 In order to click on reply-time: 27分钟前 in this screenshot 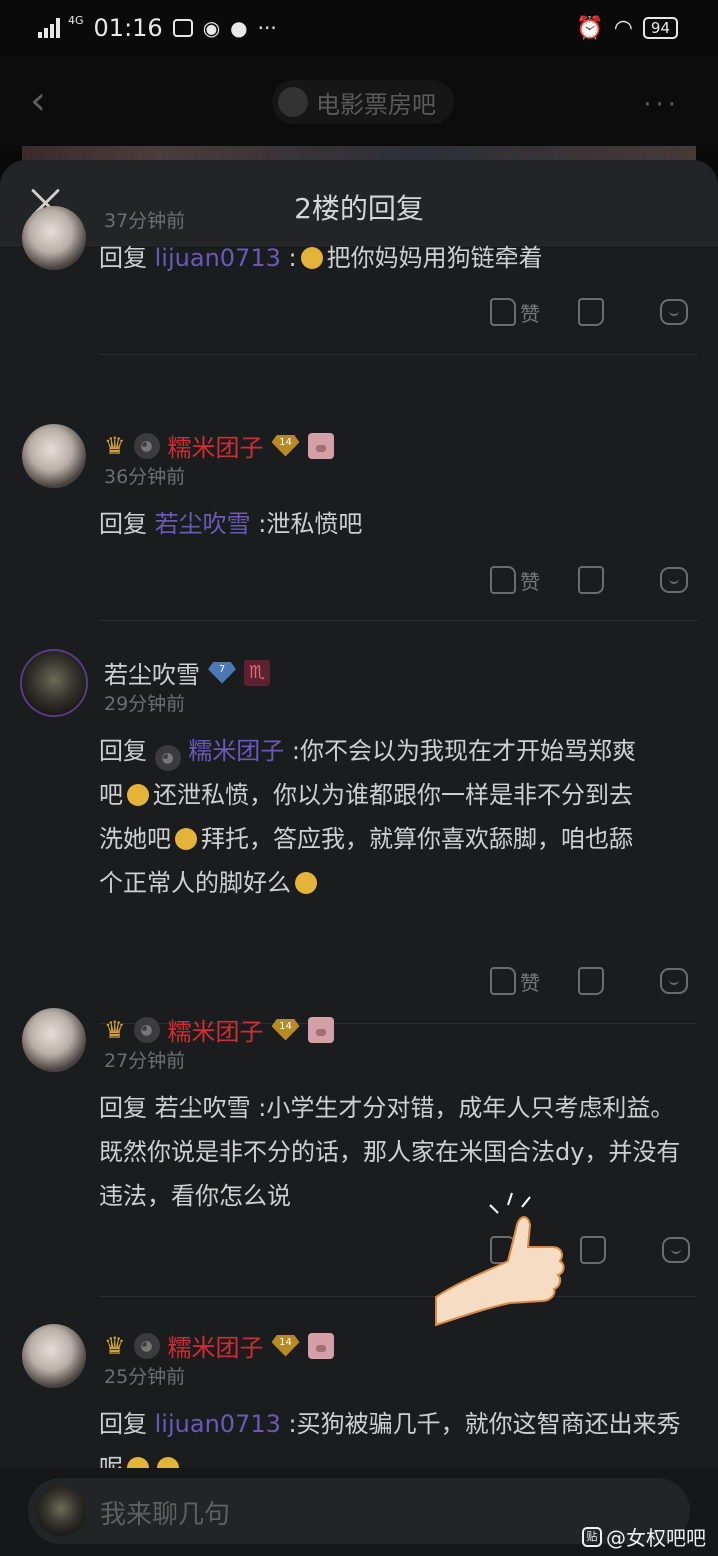, I will do `click(145, 1061)`.